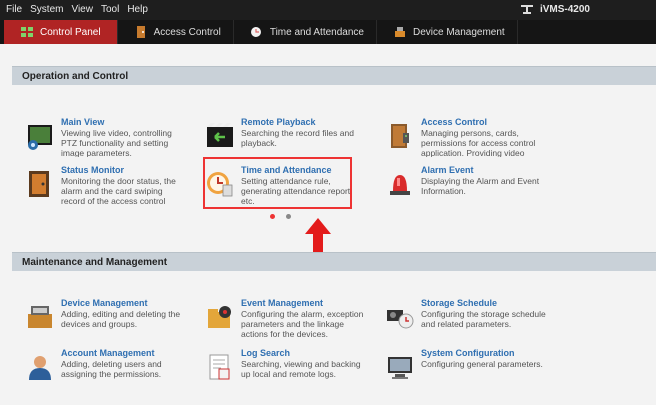  Describe the element at coordinates (564, 9) in the screenshot. I see `app-name: iVMS-4200` at that location.